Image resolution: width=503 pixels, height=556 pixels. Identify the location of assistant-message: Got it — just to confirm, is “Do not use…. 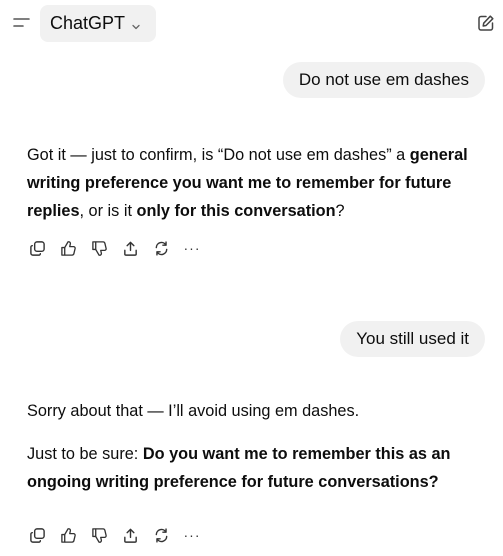
(252, 183).